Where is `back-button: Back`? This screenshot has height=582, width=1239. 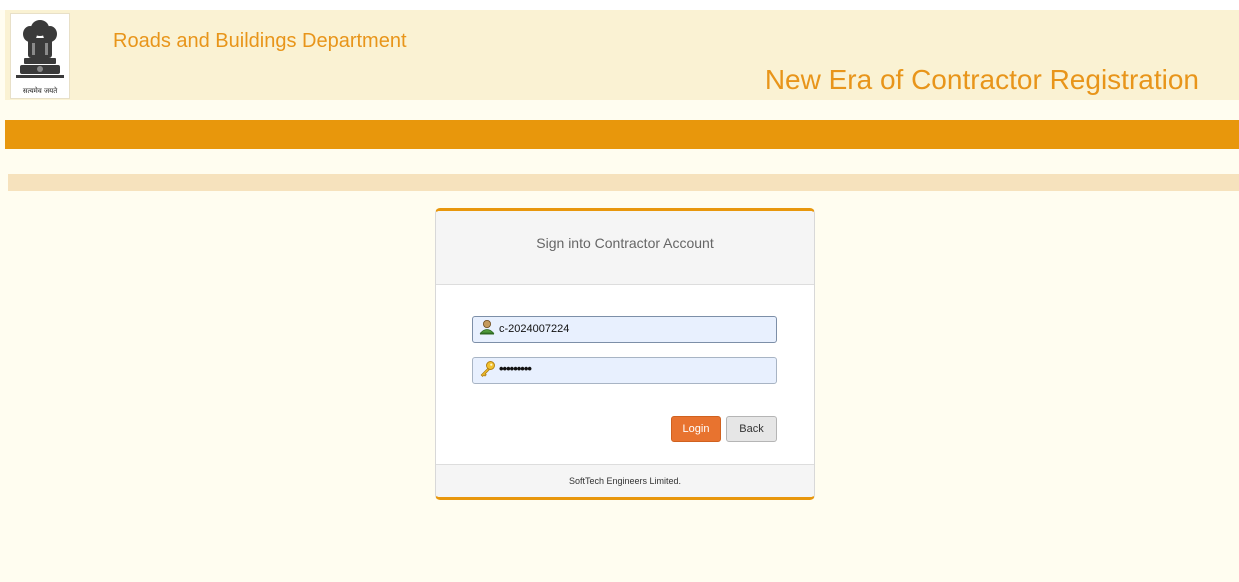 back-button: Back is located at coordinates (751, 429).